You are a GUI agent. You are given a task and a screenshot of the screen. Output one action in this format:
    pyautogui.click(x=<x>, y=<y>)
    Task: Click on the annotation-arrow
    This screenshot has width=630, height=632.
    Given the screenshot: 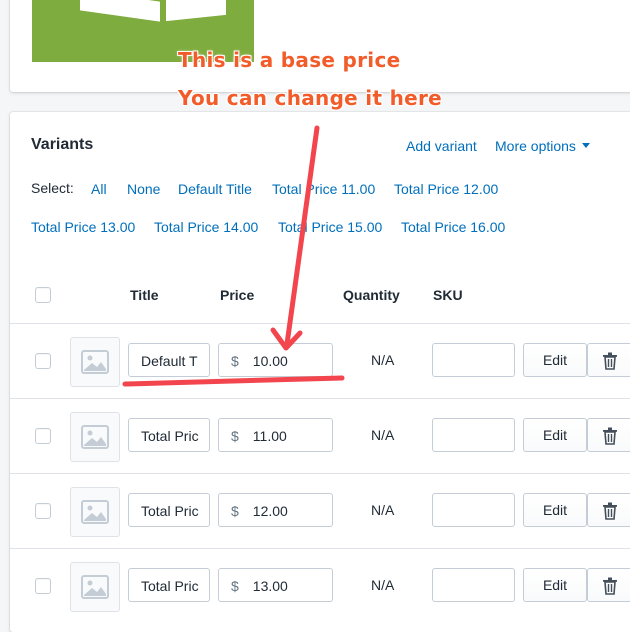 What is the action you would take?
    pyautogui.click(x=295, y=238)
    